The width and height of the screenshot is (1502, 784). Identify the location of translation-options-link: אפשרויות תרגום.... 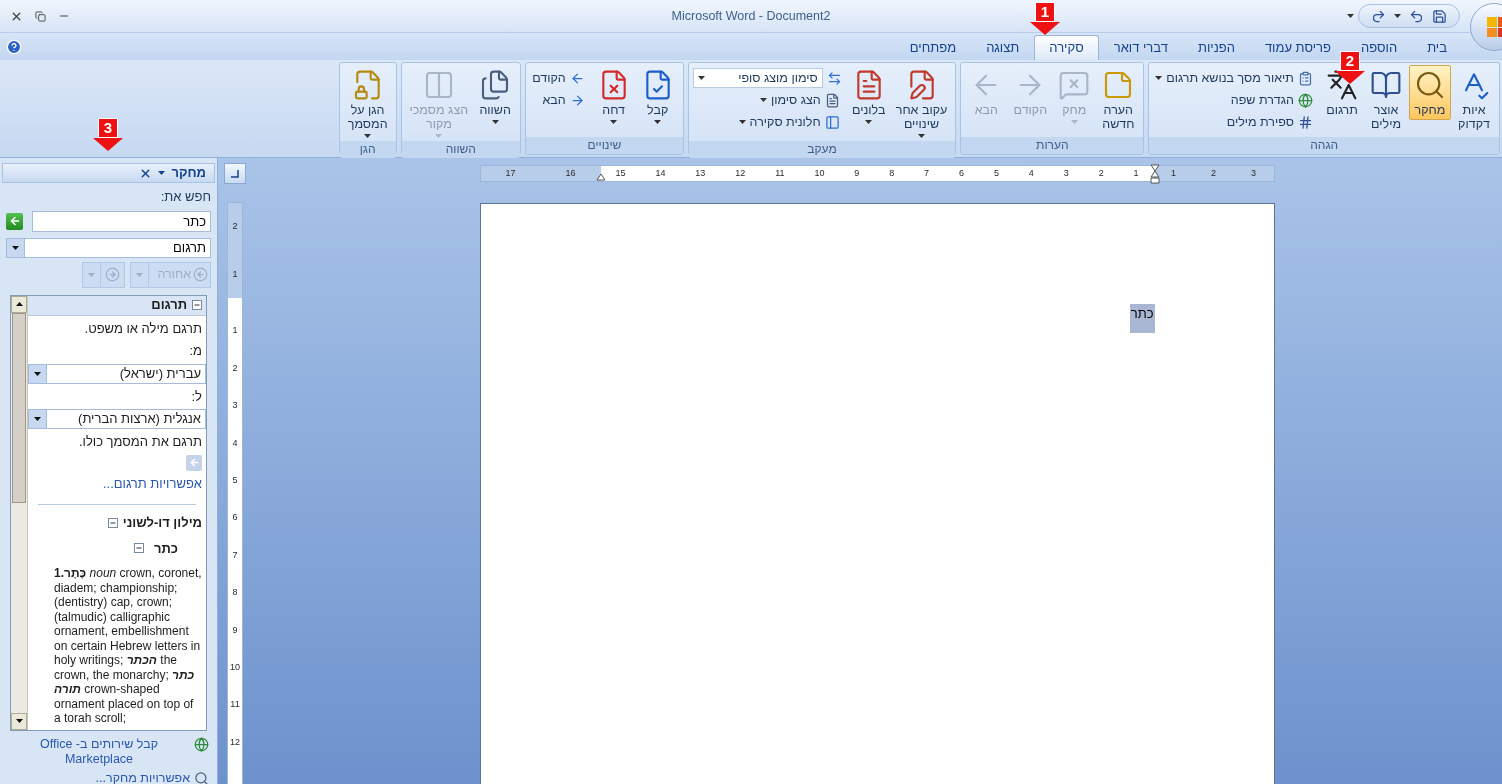
(117, 483).